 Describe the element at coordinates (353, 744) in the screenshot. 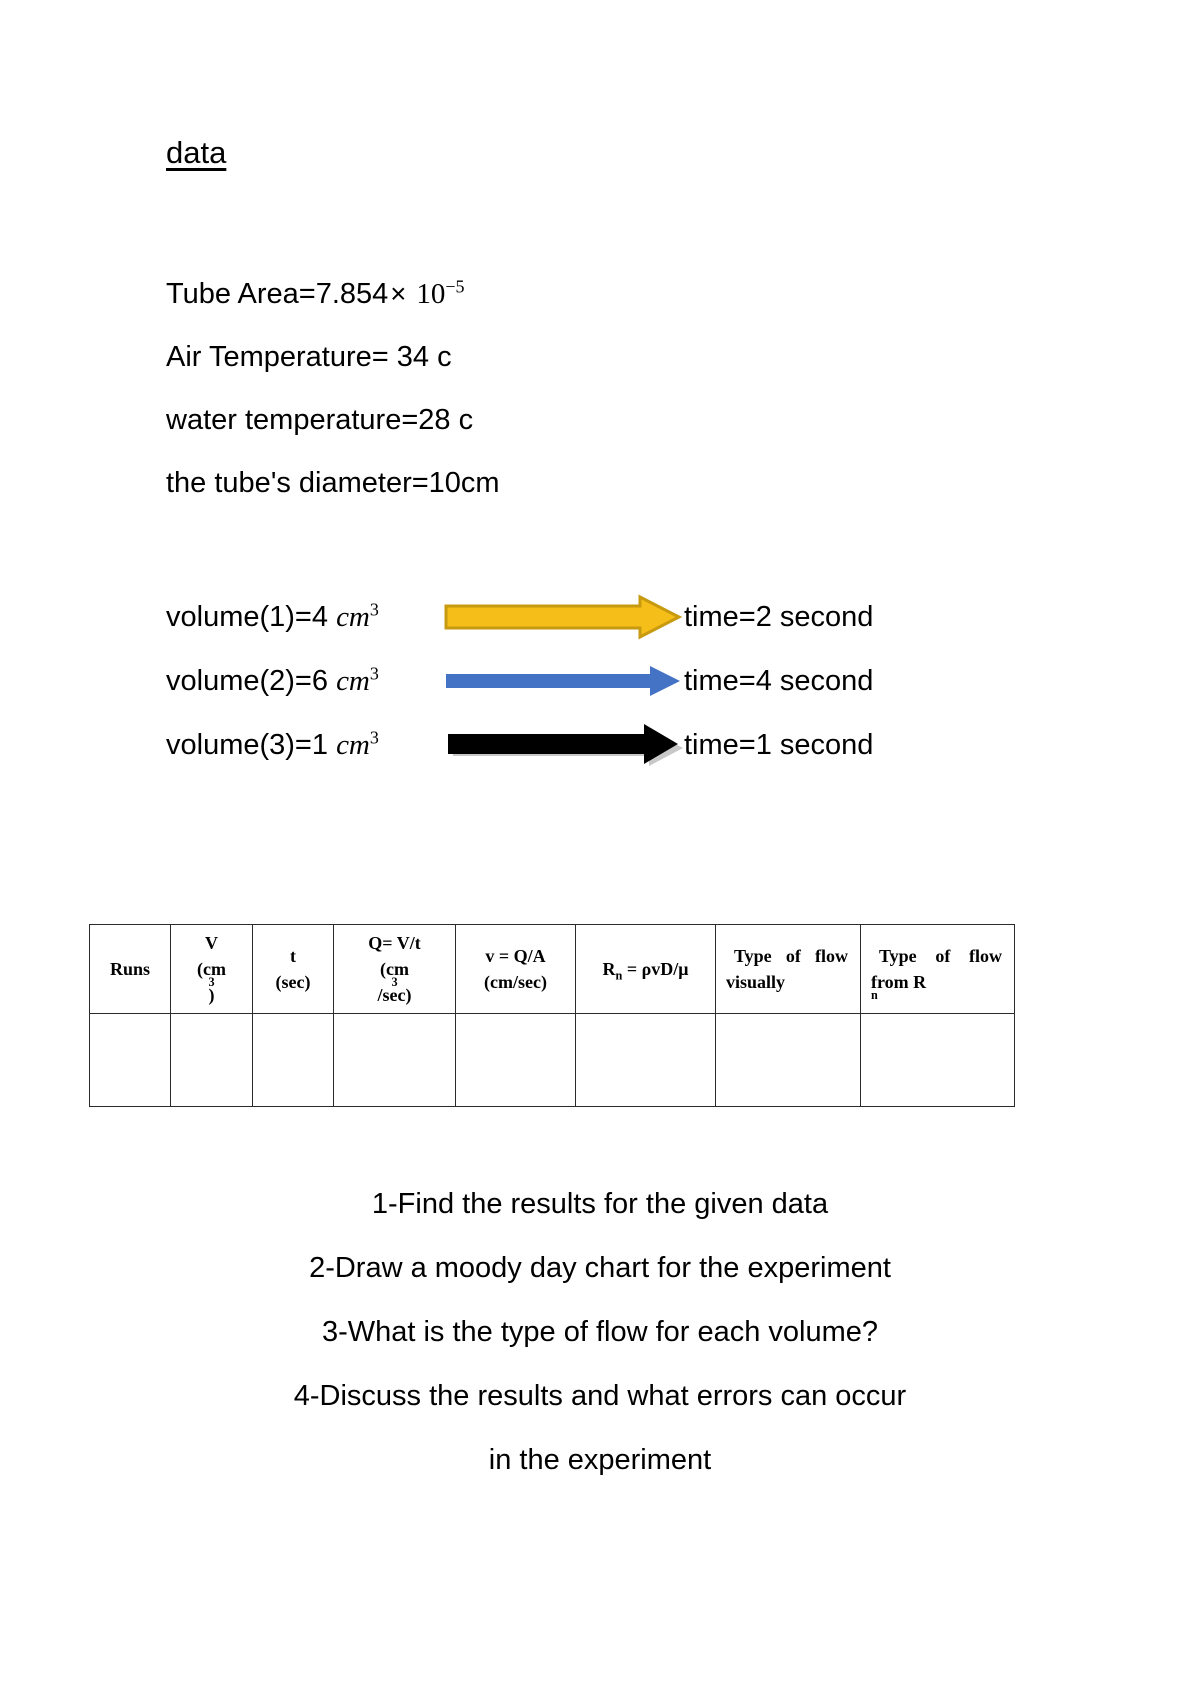

I see `volume-unit-3-base: cm` at that location.